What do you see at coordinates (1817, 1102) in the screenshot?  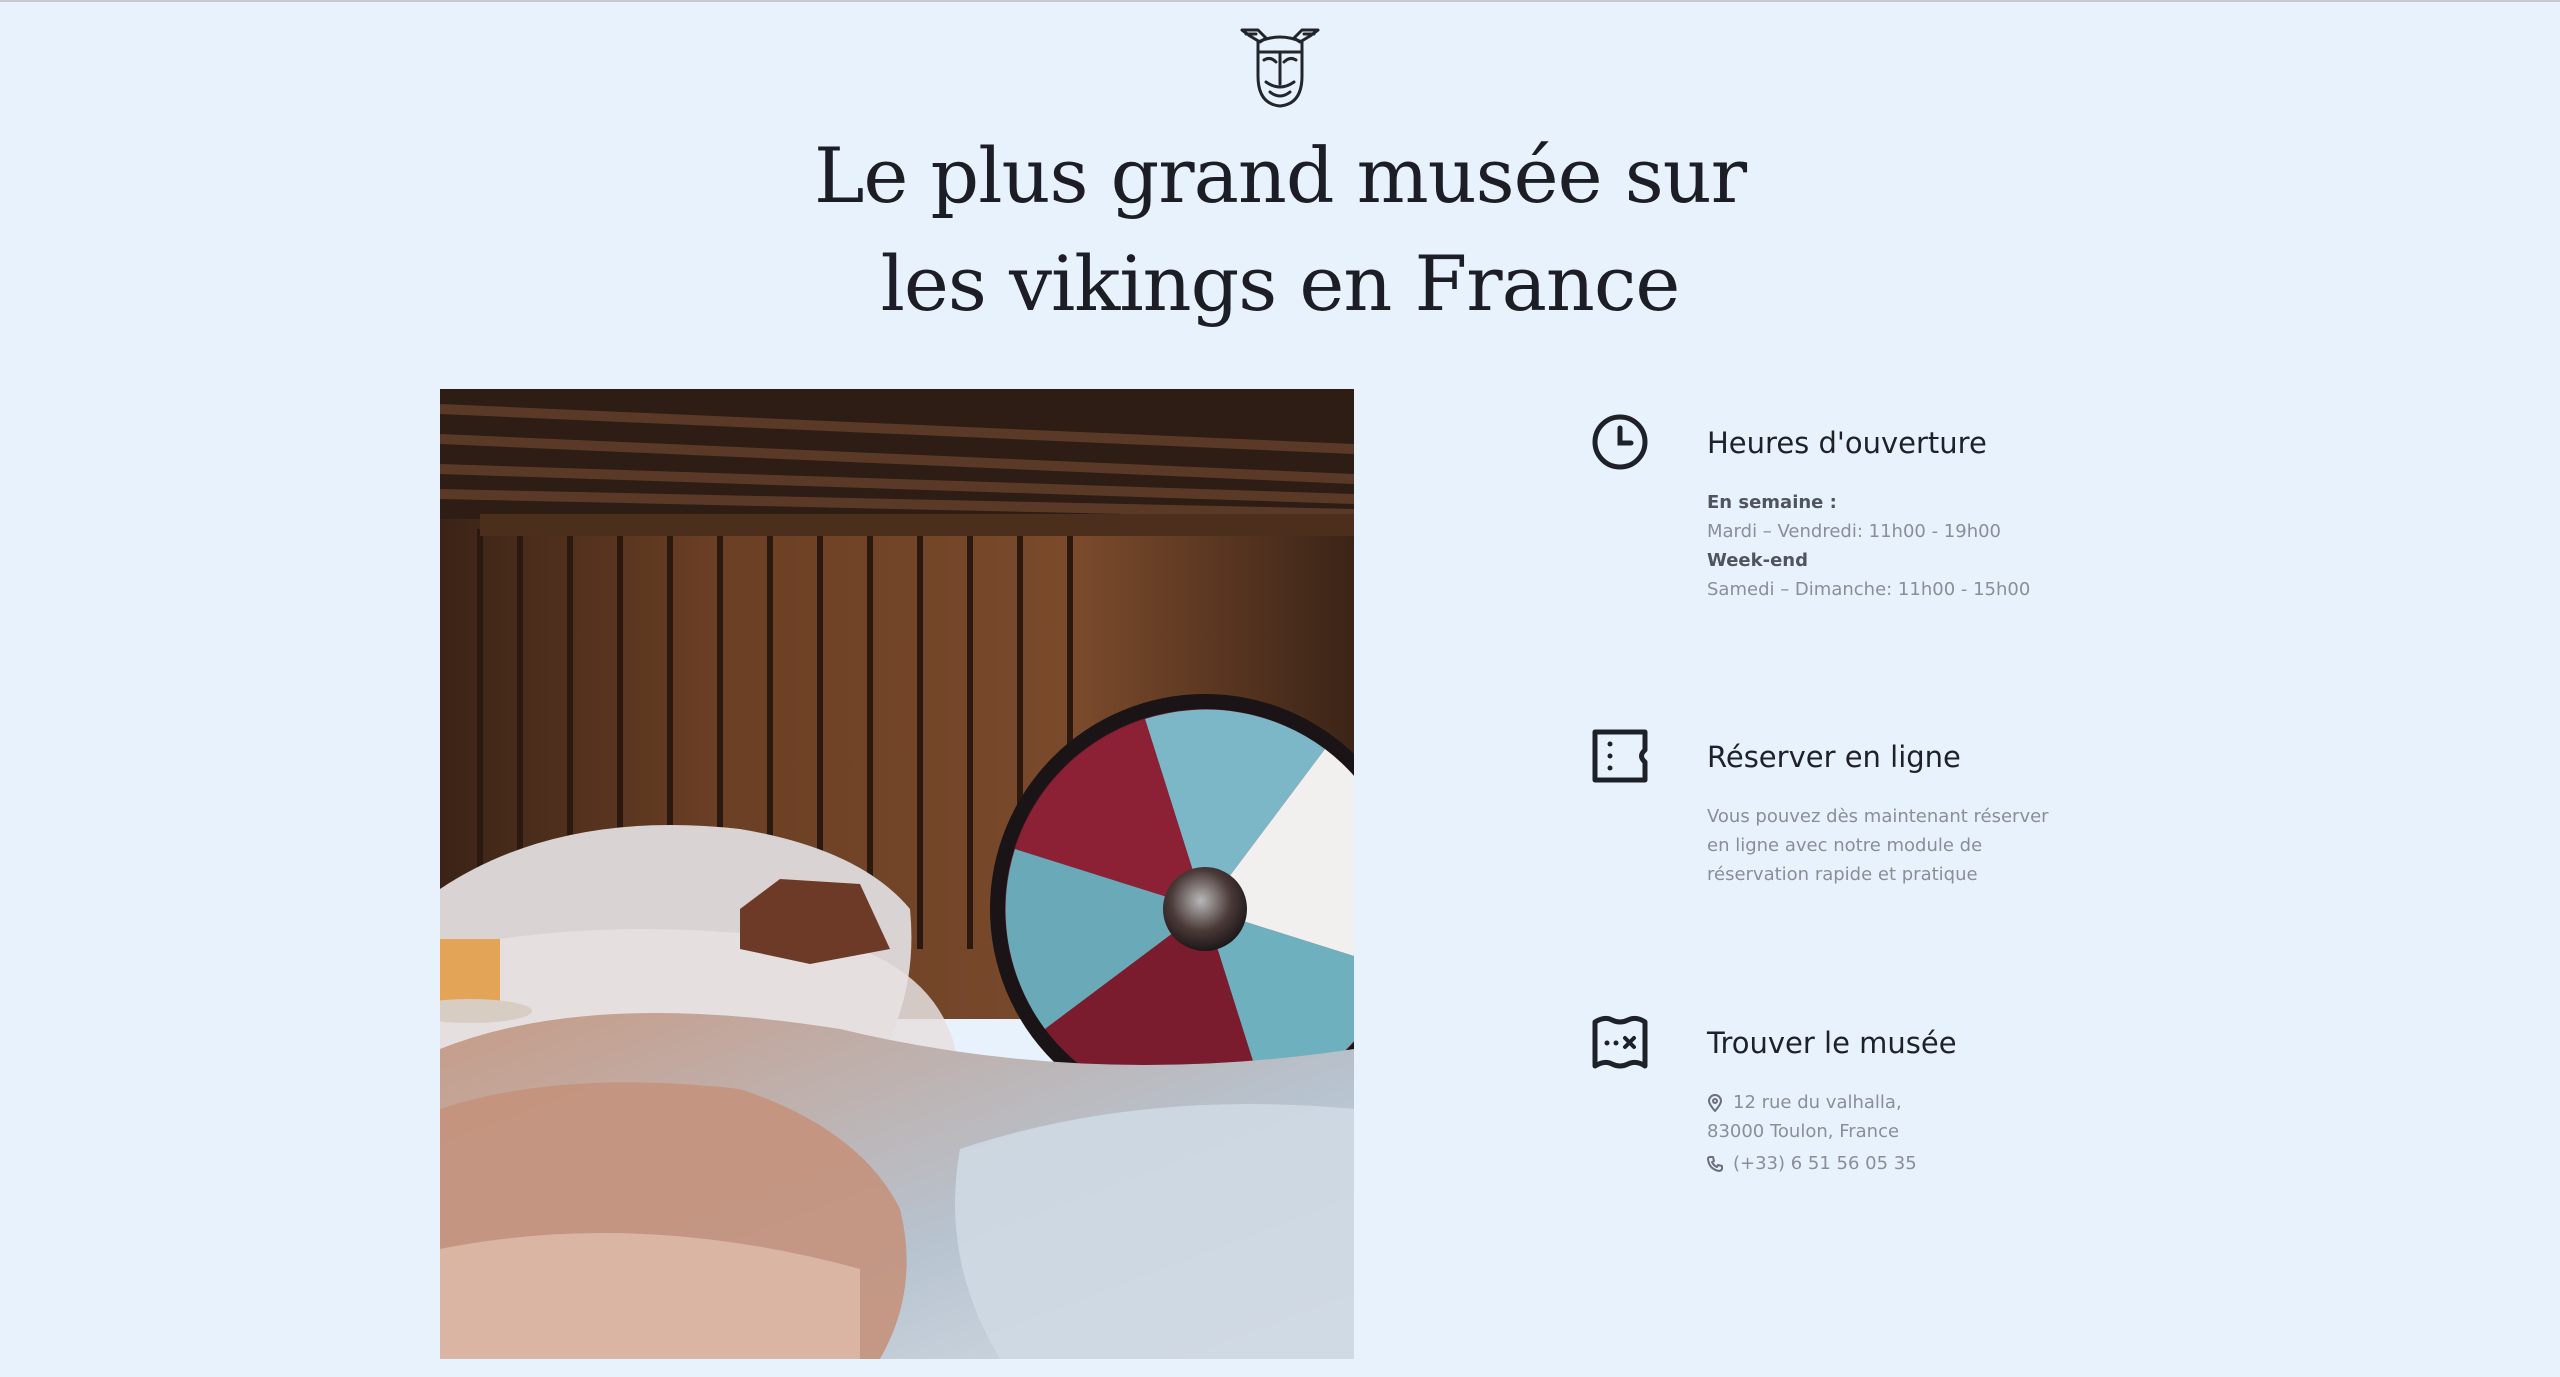 I see `address-line-1: 12 rue du valhalla,` at bounding box center [1817, 1102].